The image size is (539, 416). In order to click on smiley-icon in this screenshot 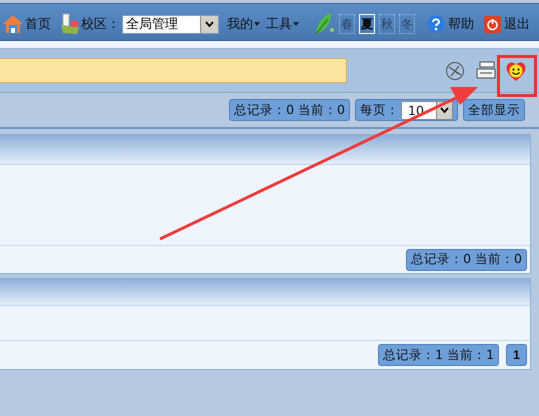, I will do `click(516, 71)`.